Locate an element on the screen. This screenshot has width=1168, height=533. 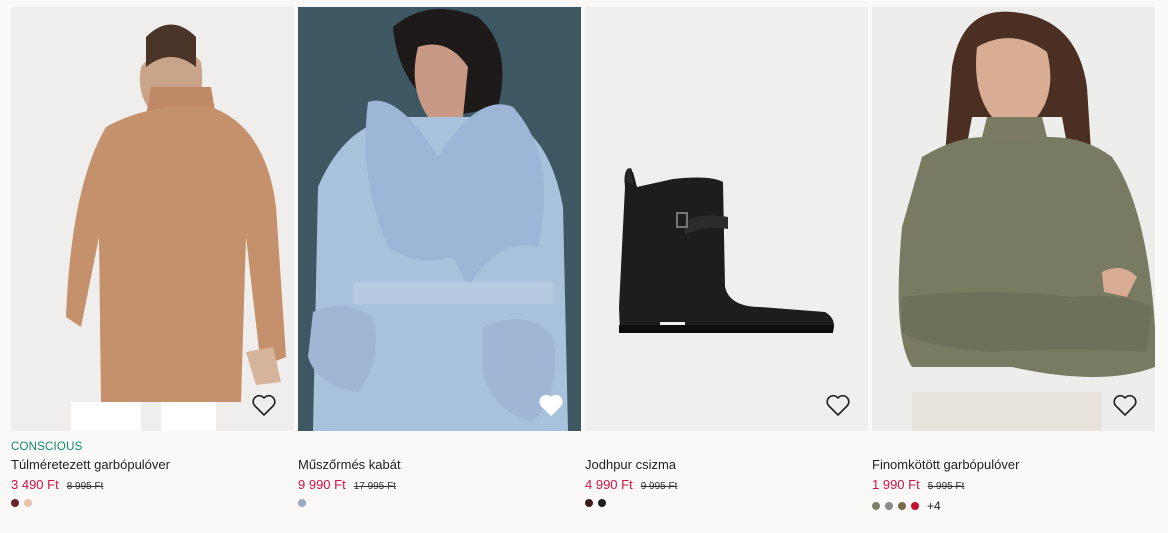
original-price: 5 995 Ft is located at coordinates (946, 486).